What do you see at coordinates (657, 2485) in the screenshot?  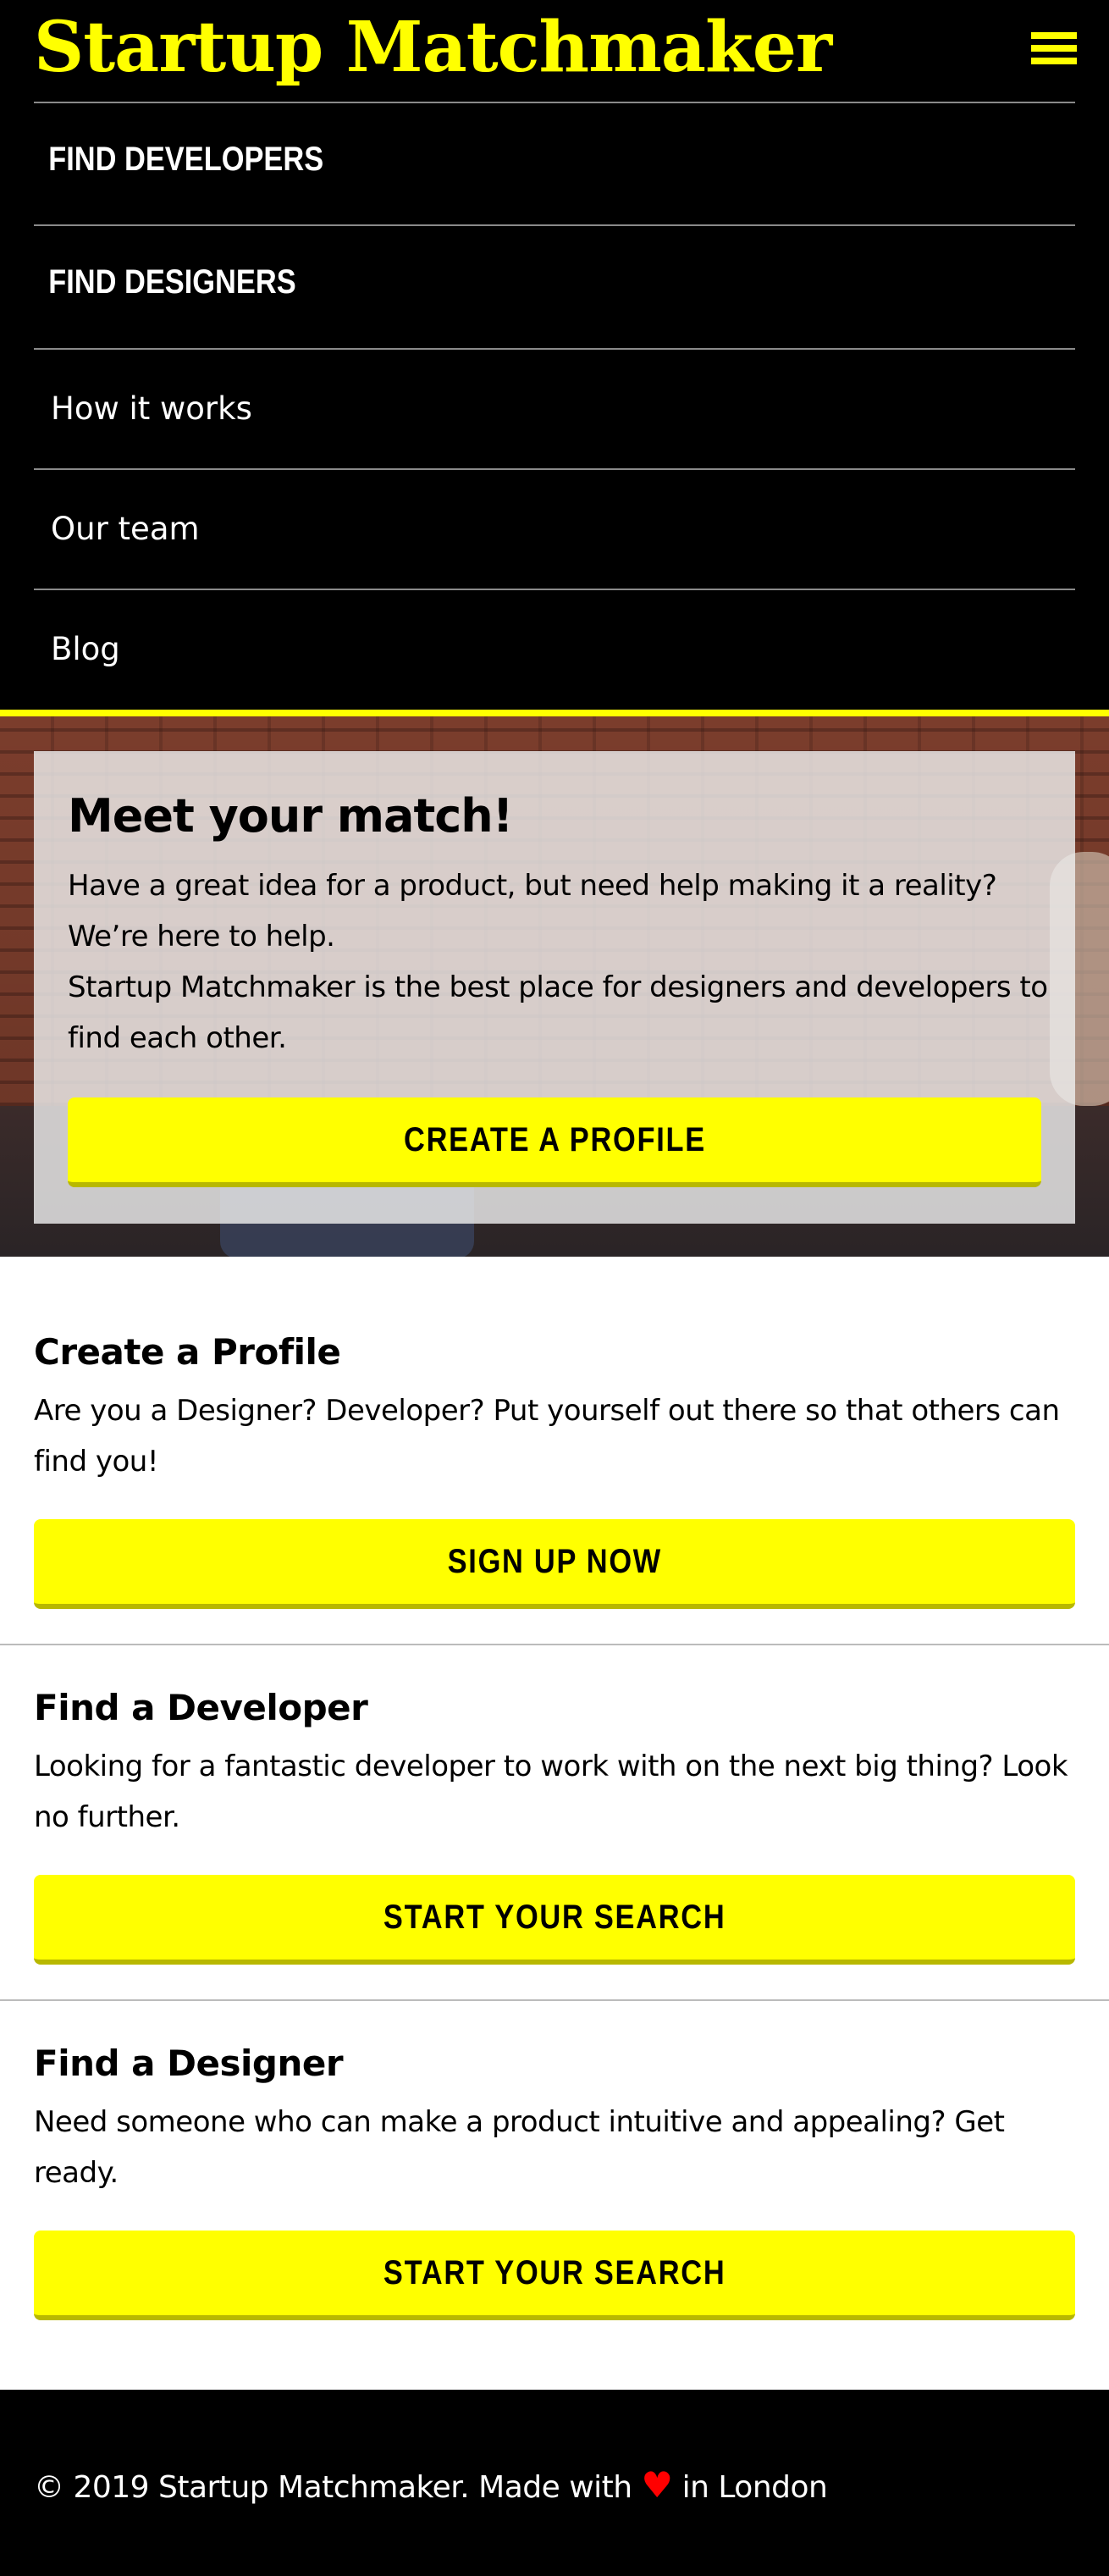 I see `heart-icon: ♥` at bounding box center [657, 2485].